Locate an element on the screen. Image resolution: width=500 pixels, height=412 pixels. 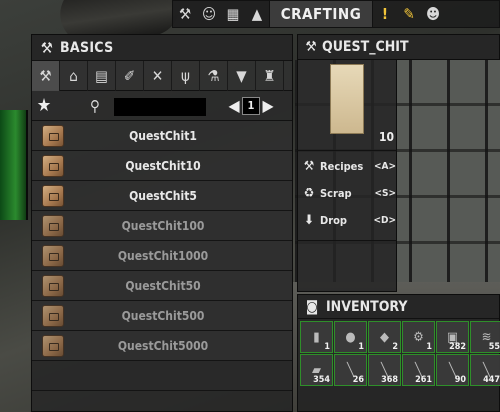
category-flask-icon: ⚗ is located at coordinates (214, 76).